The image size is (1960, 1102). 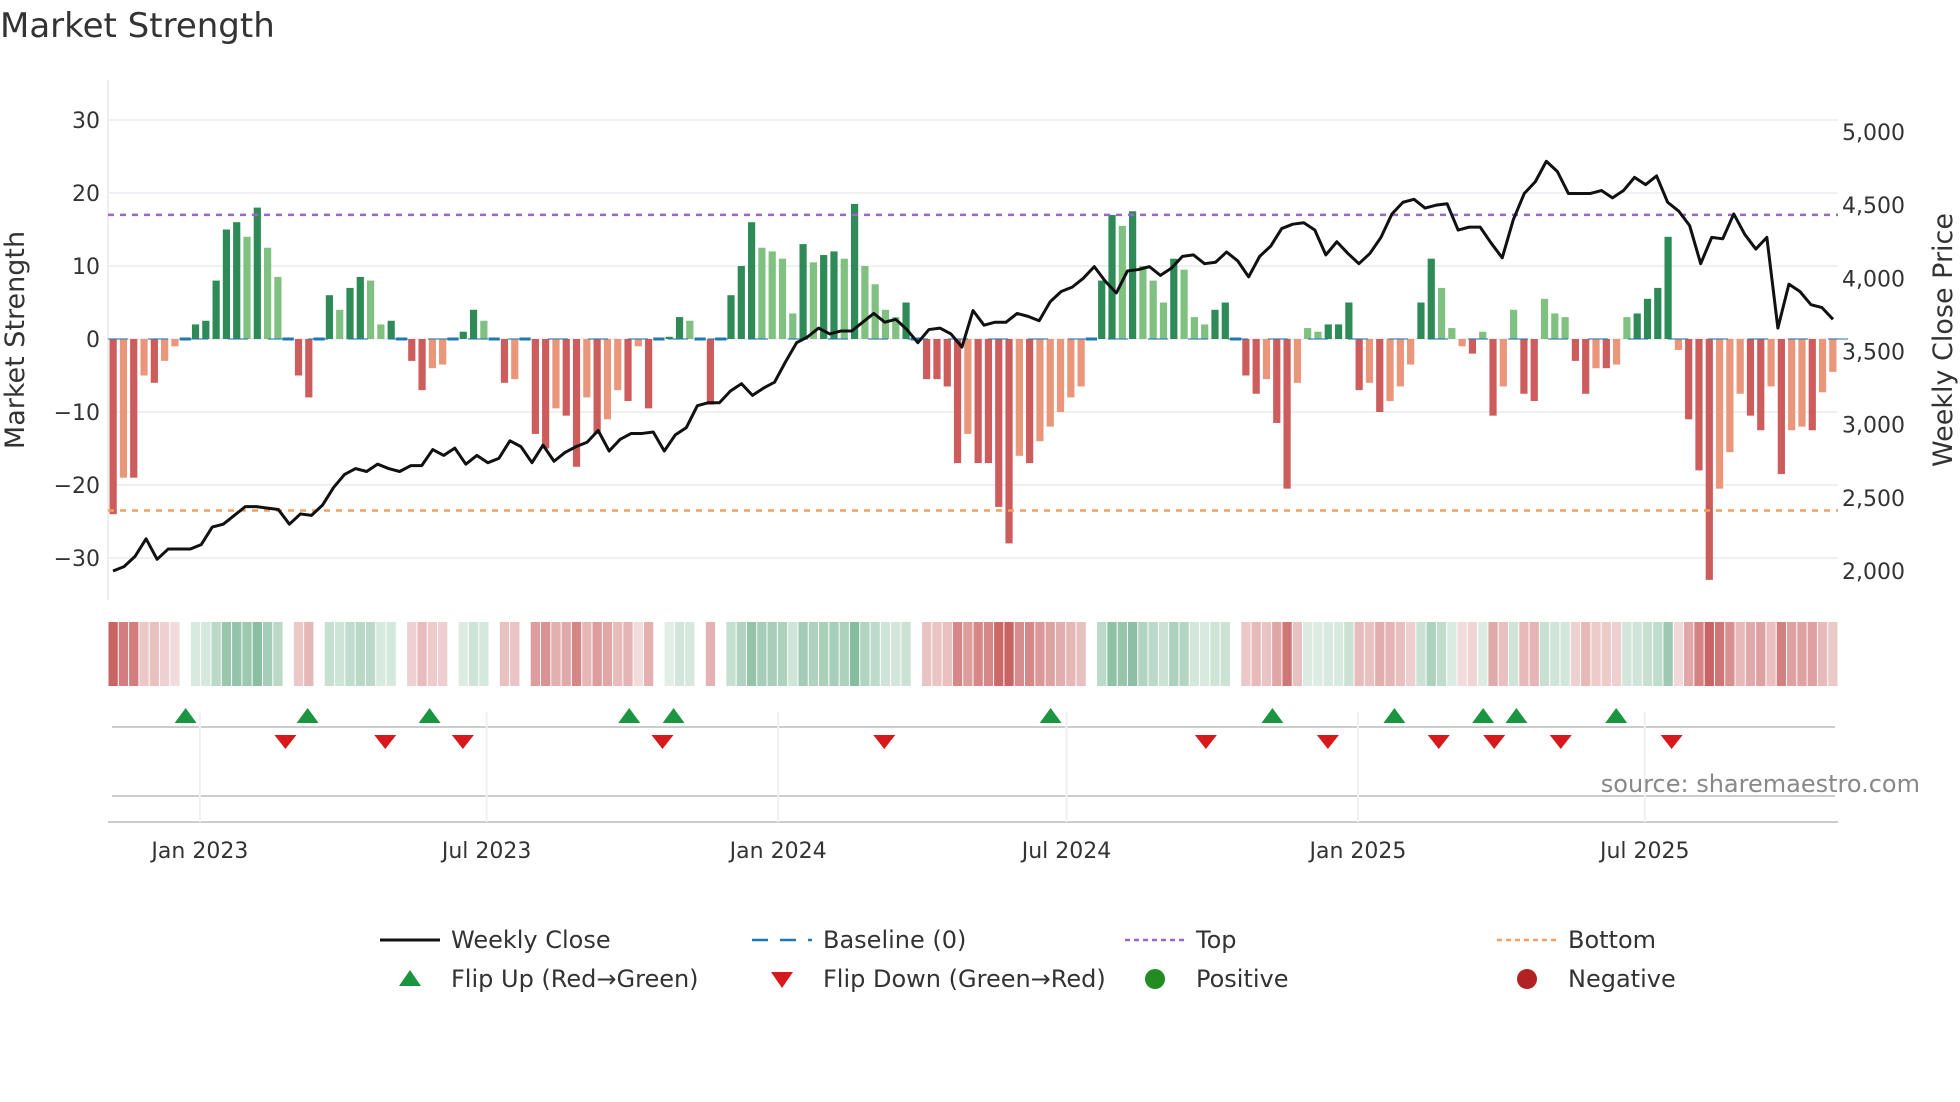 I want to click on flip-up-legend-icon, so click(x=410, y=978).